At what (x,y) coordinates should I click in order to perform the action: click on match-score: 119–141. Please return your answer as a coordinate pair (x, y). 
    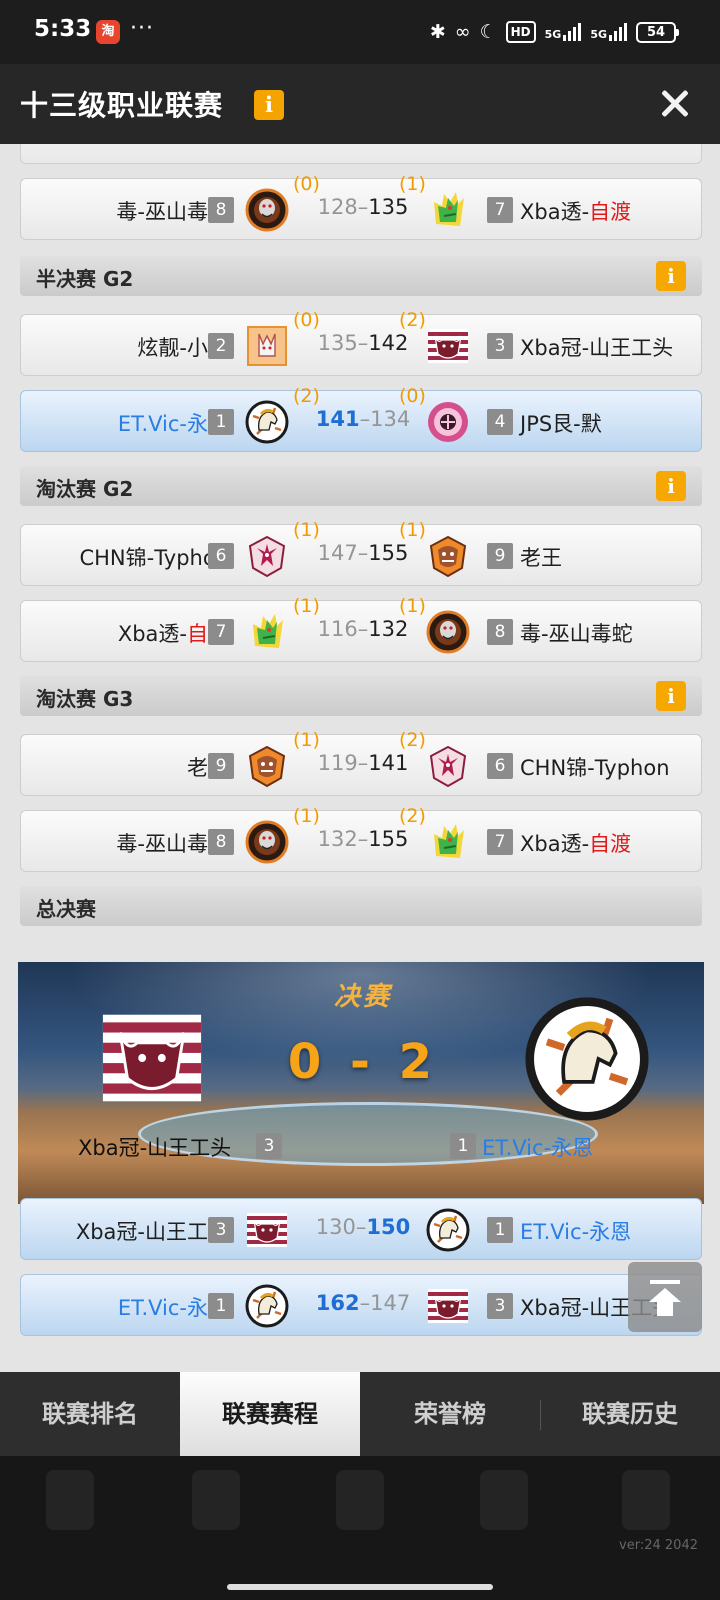
    Looking at the image, I should click on (363, 763).